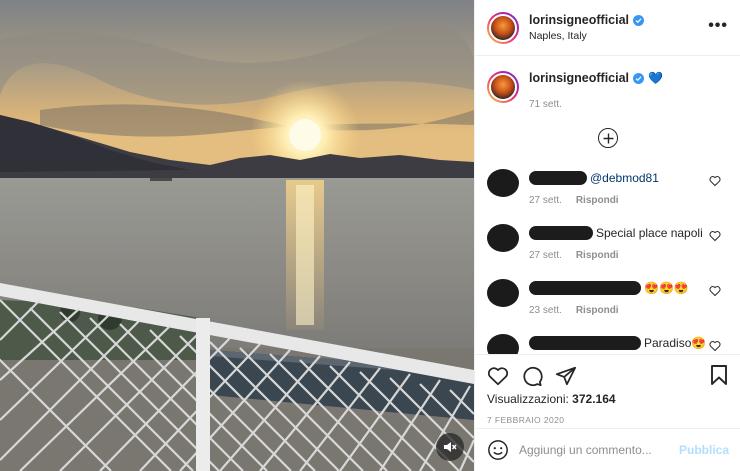 This screenshot has width=740, height=471. What do you see at coordinates (545, 310) in the screenshot?
I see `comment-timestamp: 23 sett.` at bounding box center [545, 310].